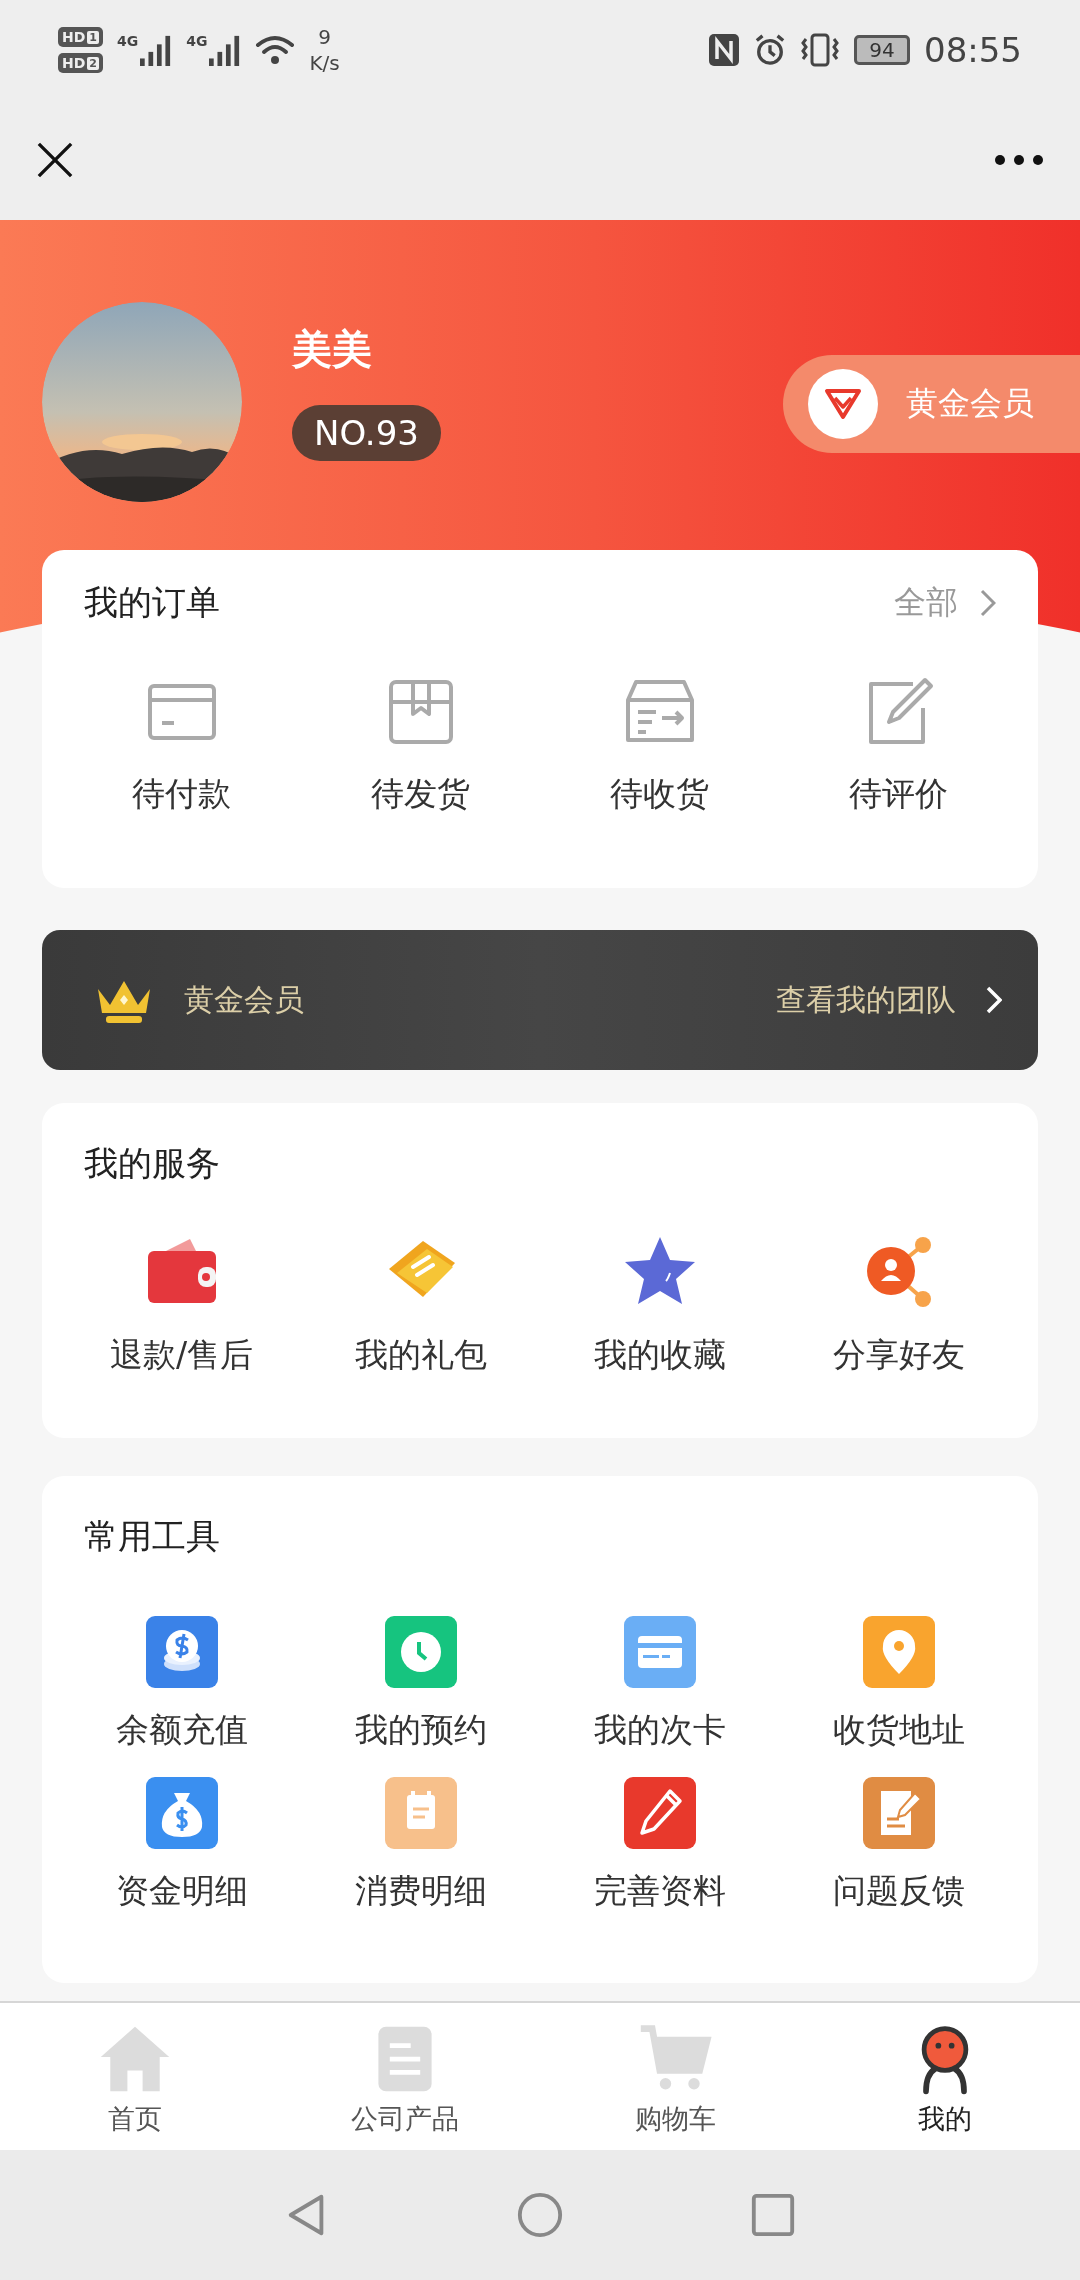  I want to click on section-title: 我的服务, so click(152, 1163).